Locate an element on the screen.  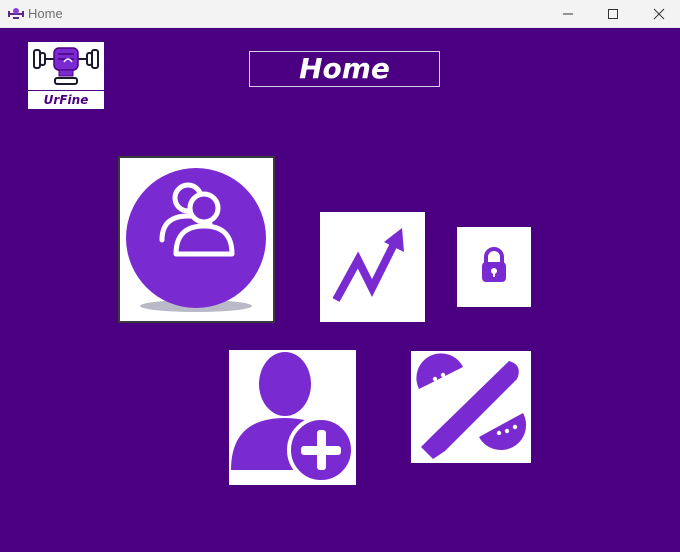
fist-dumbbell-icon is located at coordinates (66, 66).